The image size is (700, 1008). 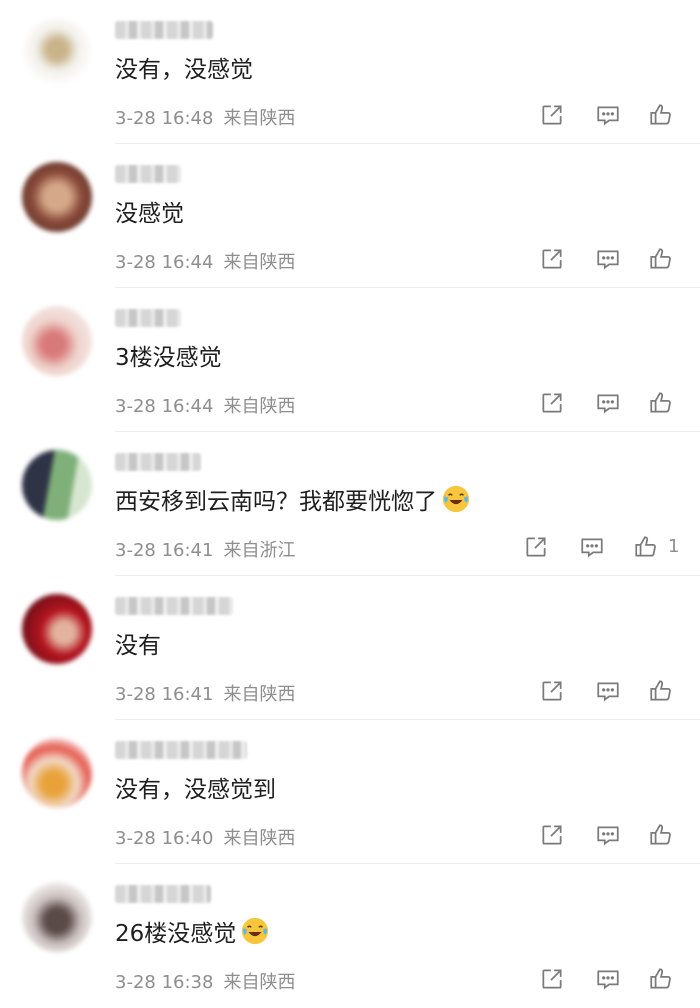 I want to click on comment-text-content: 西安移到云南吗？我都要恍惚了, so click(x=276, y=502).